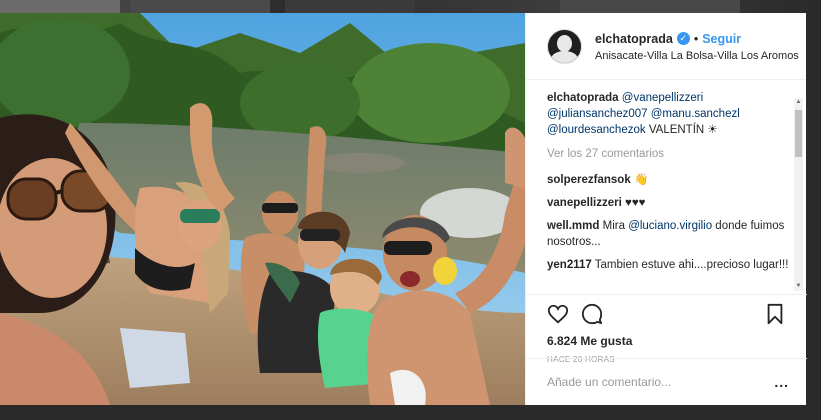 The height and width of the screenshot is (420, 821). Describe the element at coordinates (666, 329) in the screenshot. I see `post-actions: 6.824 Me gusta HACE 20 HORAS` at that location.